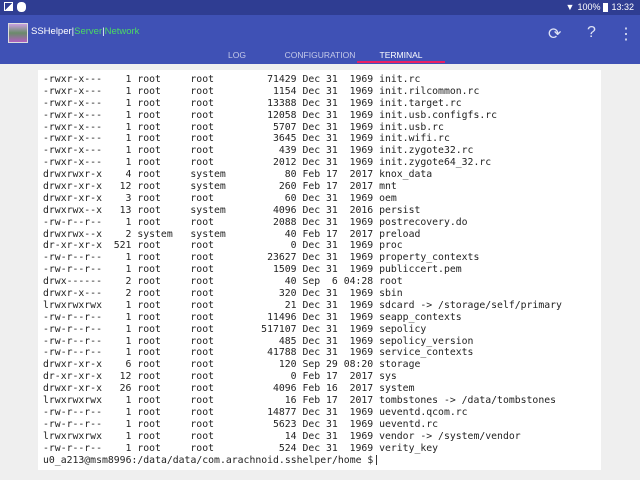 The height and width of the screenshot is (480, 640). What do you see at coordinates (334, 282) in the screenshot?
I see `day: 6` at bounding box center [334, 282].